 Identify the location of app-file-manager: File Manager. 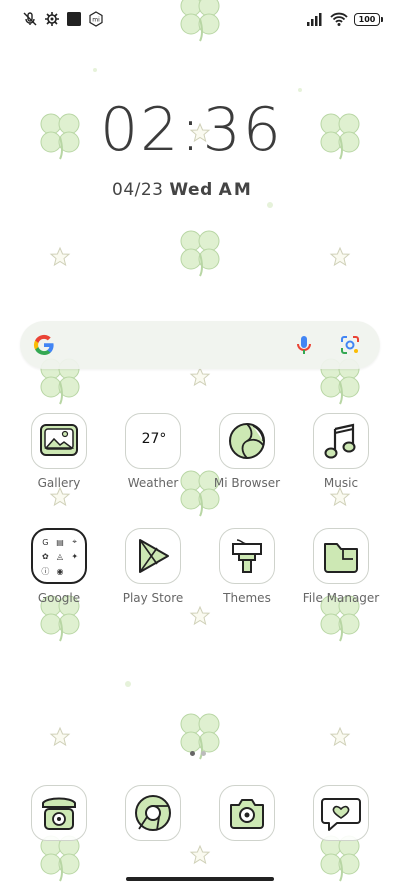
(341, 566).